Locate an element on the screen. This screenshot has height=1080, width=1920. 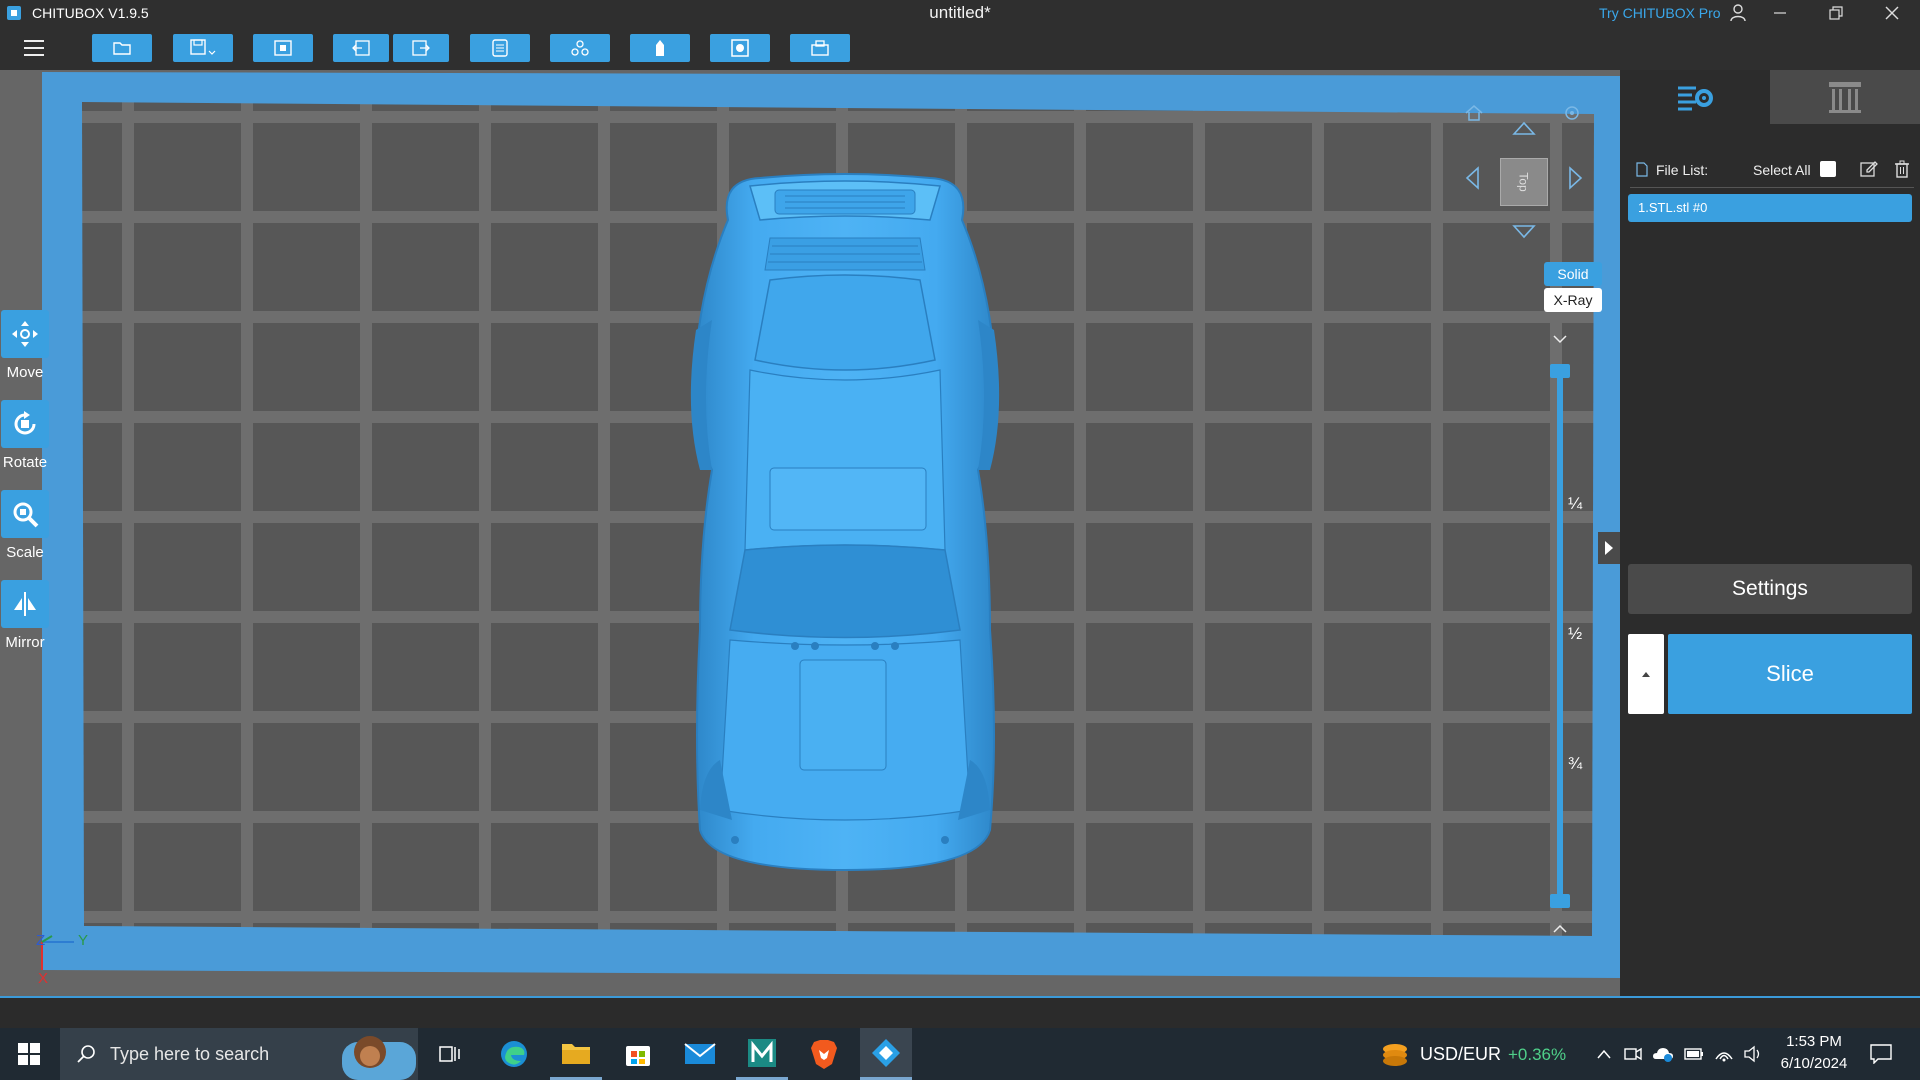
meshmixer-app is located at coordinates (762, 1054).